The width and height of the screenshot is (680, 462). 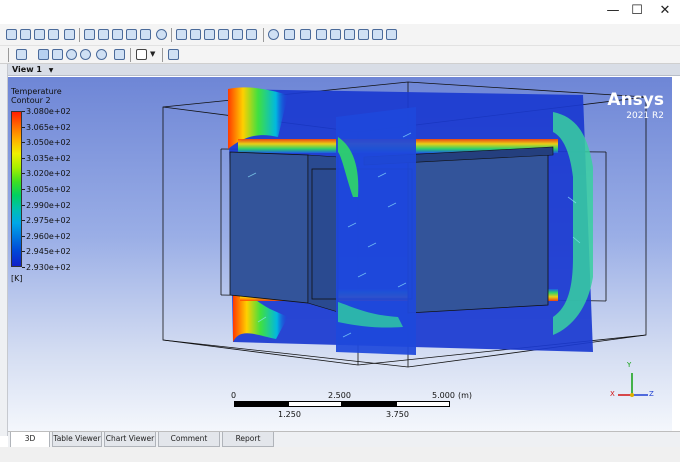 What do you see at coordinates (103, 34) in the screenshot?
I see `contour-icon` at bounding box center [103, 34].